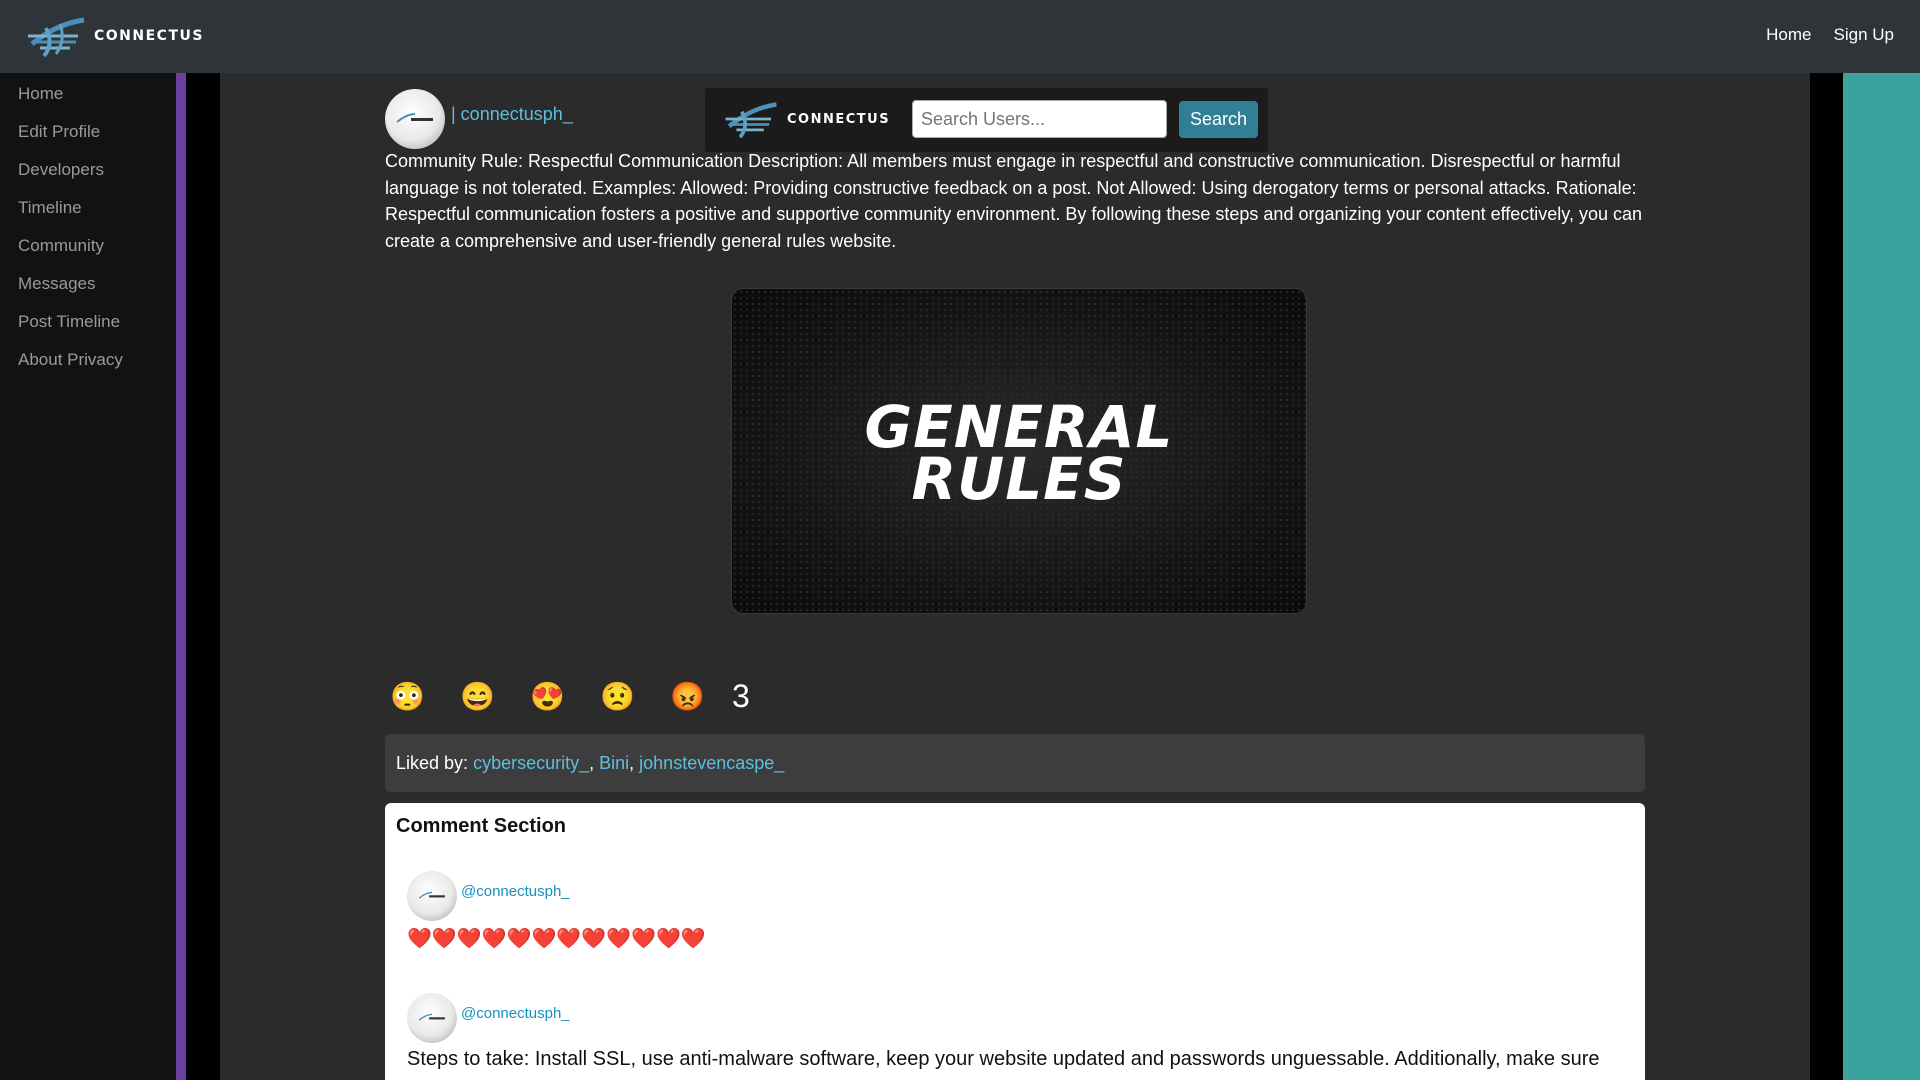 This screenshot has width=1920, height=1080. What do you see at coordinates (1881, 576) in the screenshot?
I see `right-accent-panel` at bounding box center [1881, 576].